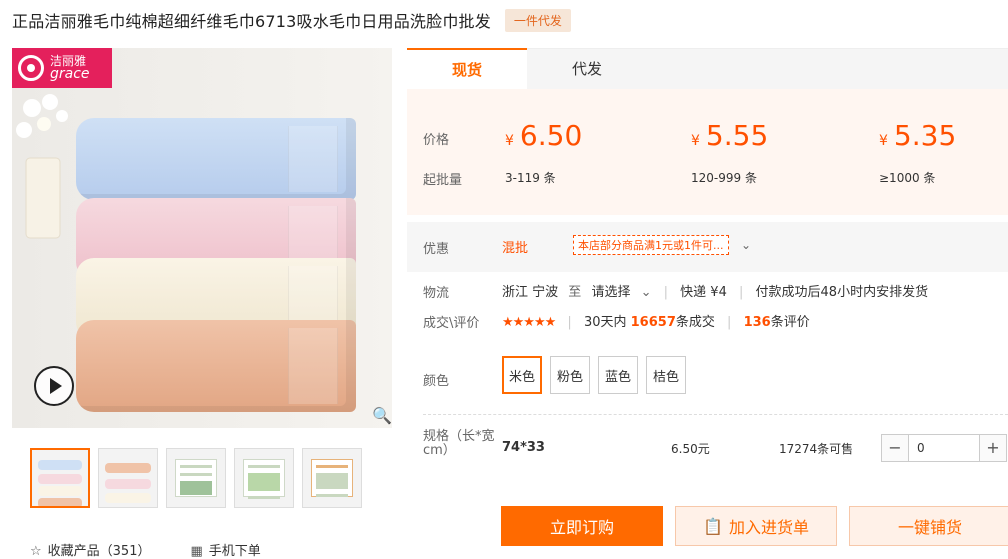 This screenshot has width=1008, height=559. What do you see at coordinates (575, 292) in the screenshot?
I see `to-label: 至` at bounding box center [575, 292].